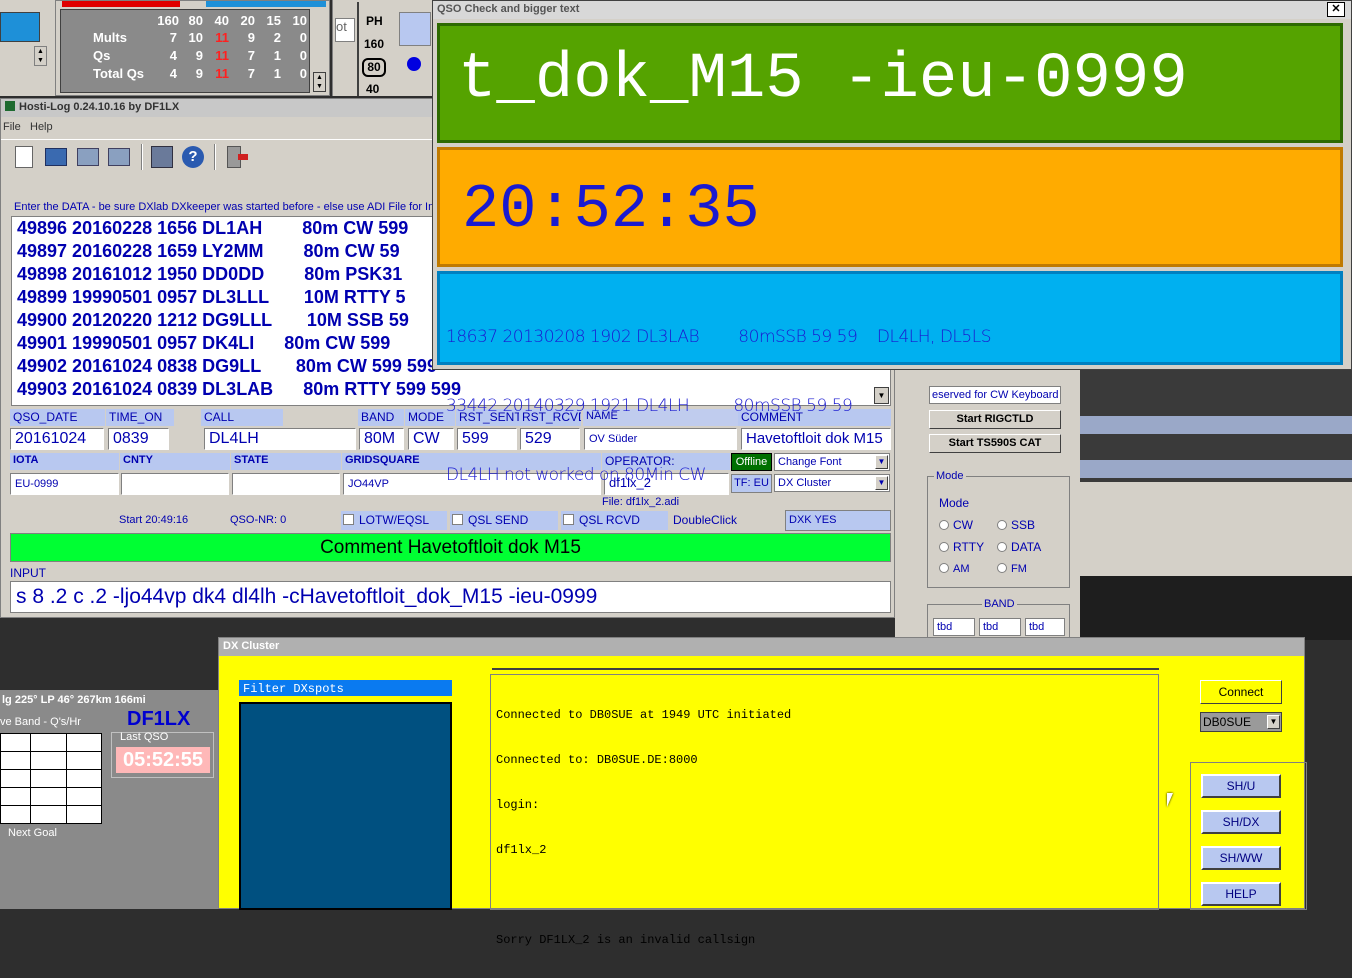 The width and height of the screenshot is (1352, 978). I want to click on mouse-cursor-icon, so click(1170, 800).